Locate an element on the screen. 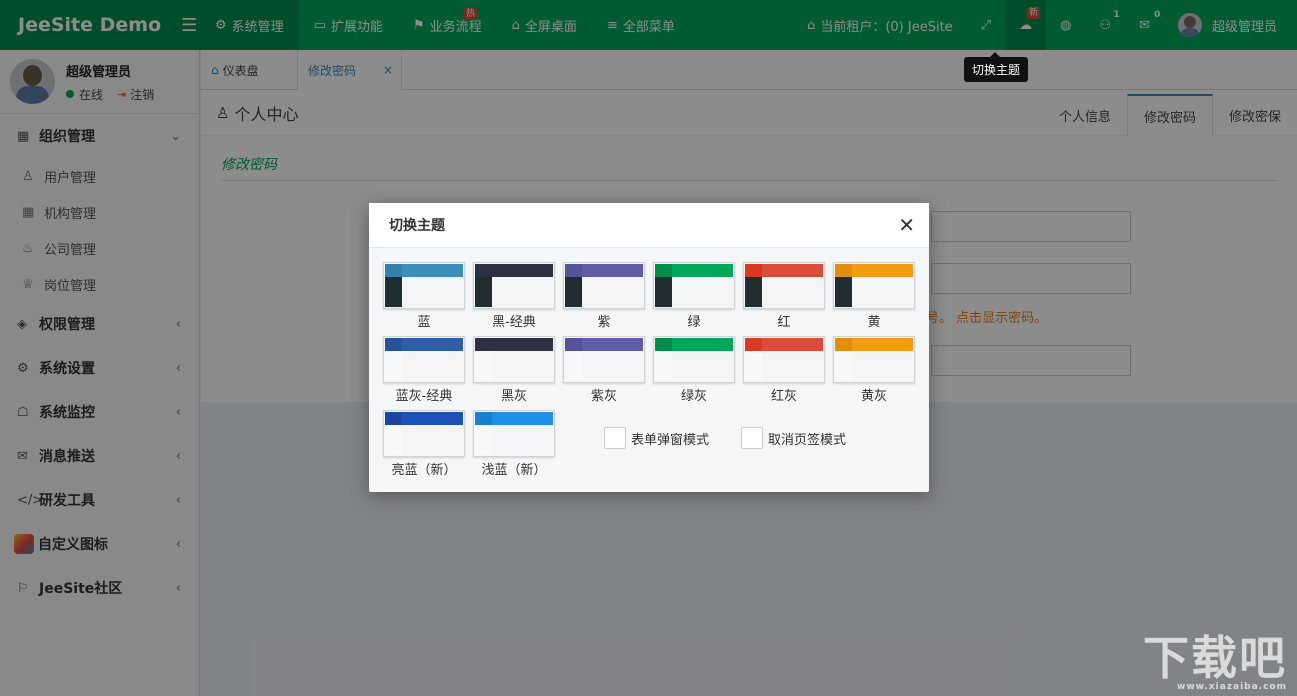 This screenshot has width=1297, height=696. theme-option: 紫 is located at coordinates (604, 296).